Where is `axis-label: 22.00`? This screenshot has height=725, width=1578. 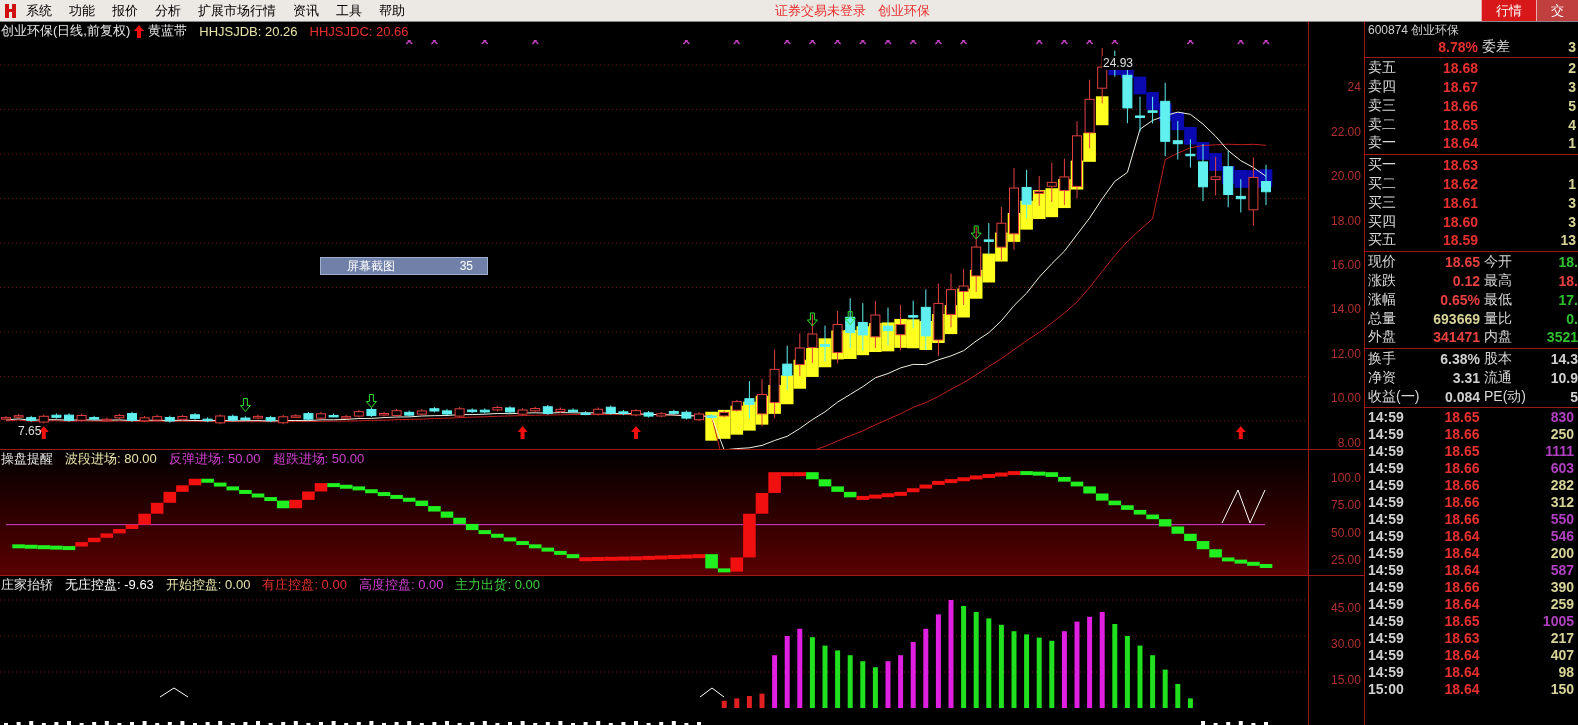
axis-label: 22.00 is located at coordinates (1346, 131).